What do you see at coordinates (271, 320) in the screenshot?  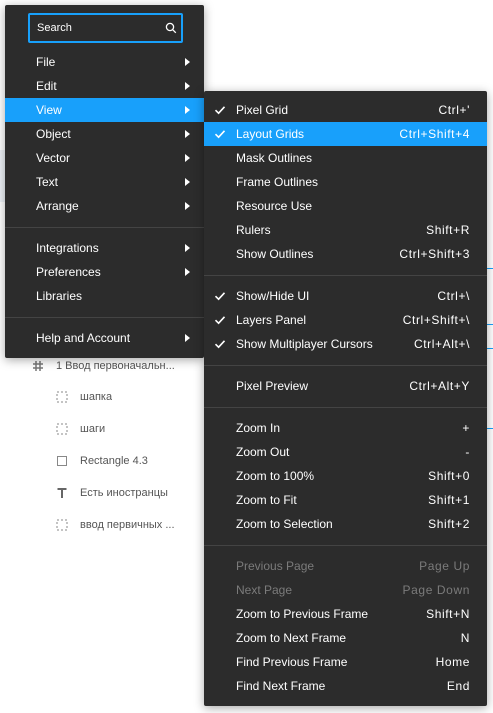 I see `menu-item-label: Layers Panel` at bounding box center [271, 320].